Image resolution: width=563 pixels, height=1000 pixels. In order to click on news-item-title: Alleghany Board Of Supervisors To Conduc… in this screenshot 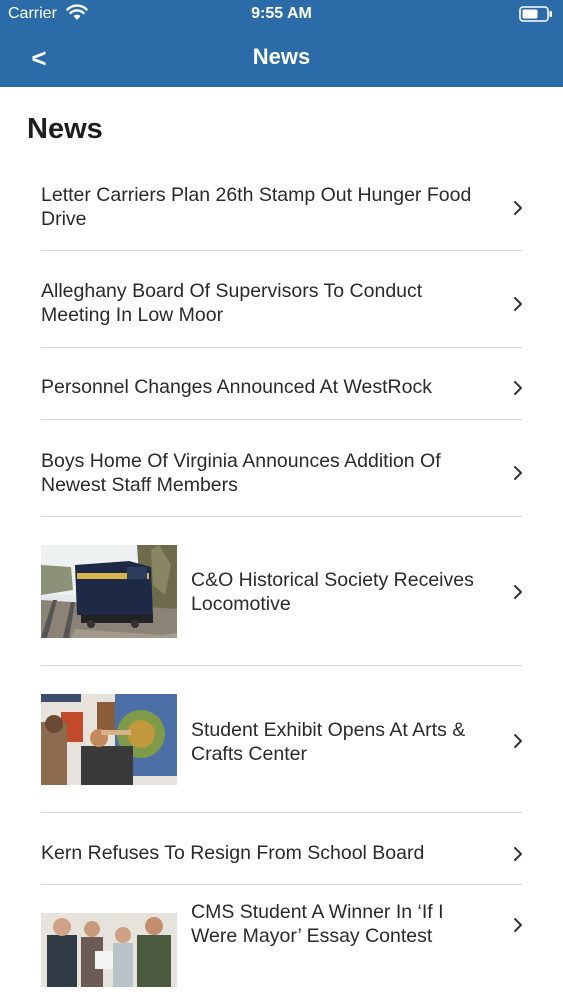, I will do `click(232, 303)`.